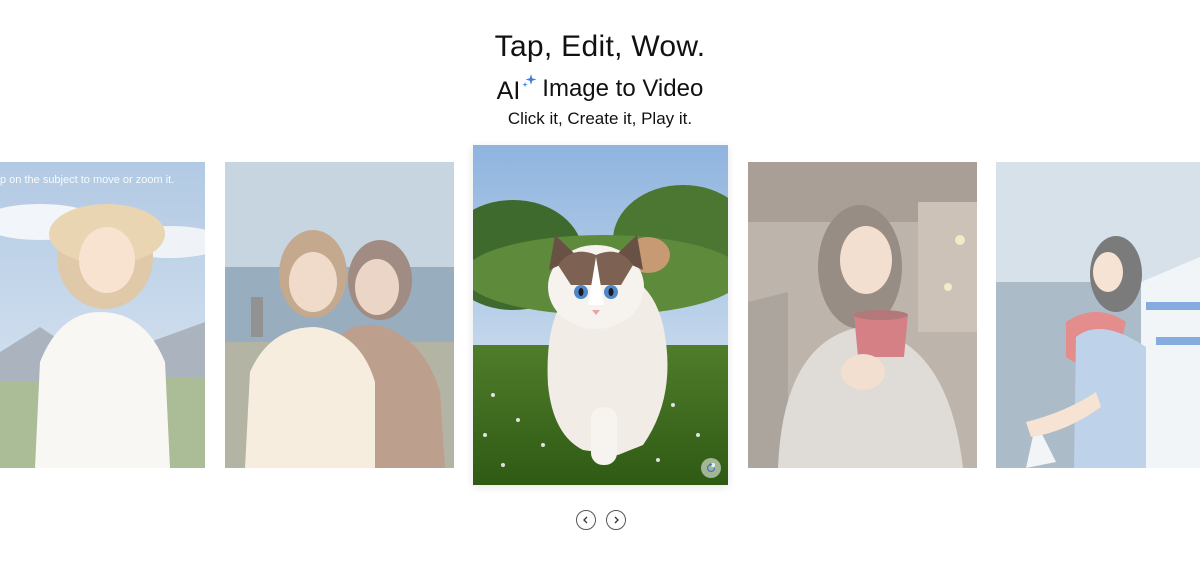 This screenshot has width=1200, height=566. I want to click on ai-label: AI, so click(508, 91).